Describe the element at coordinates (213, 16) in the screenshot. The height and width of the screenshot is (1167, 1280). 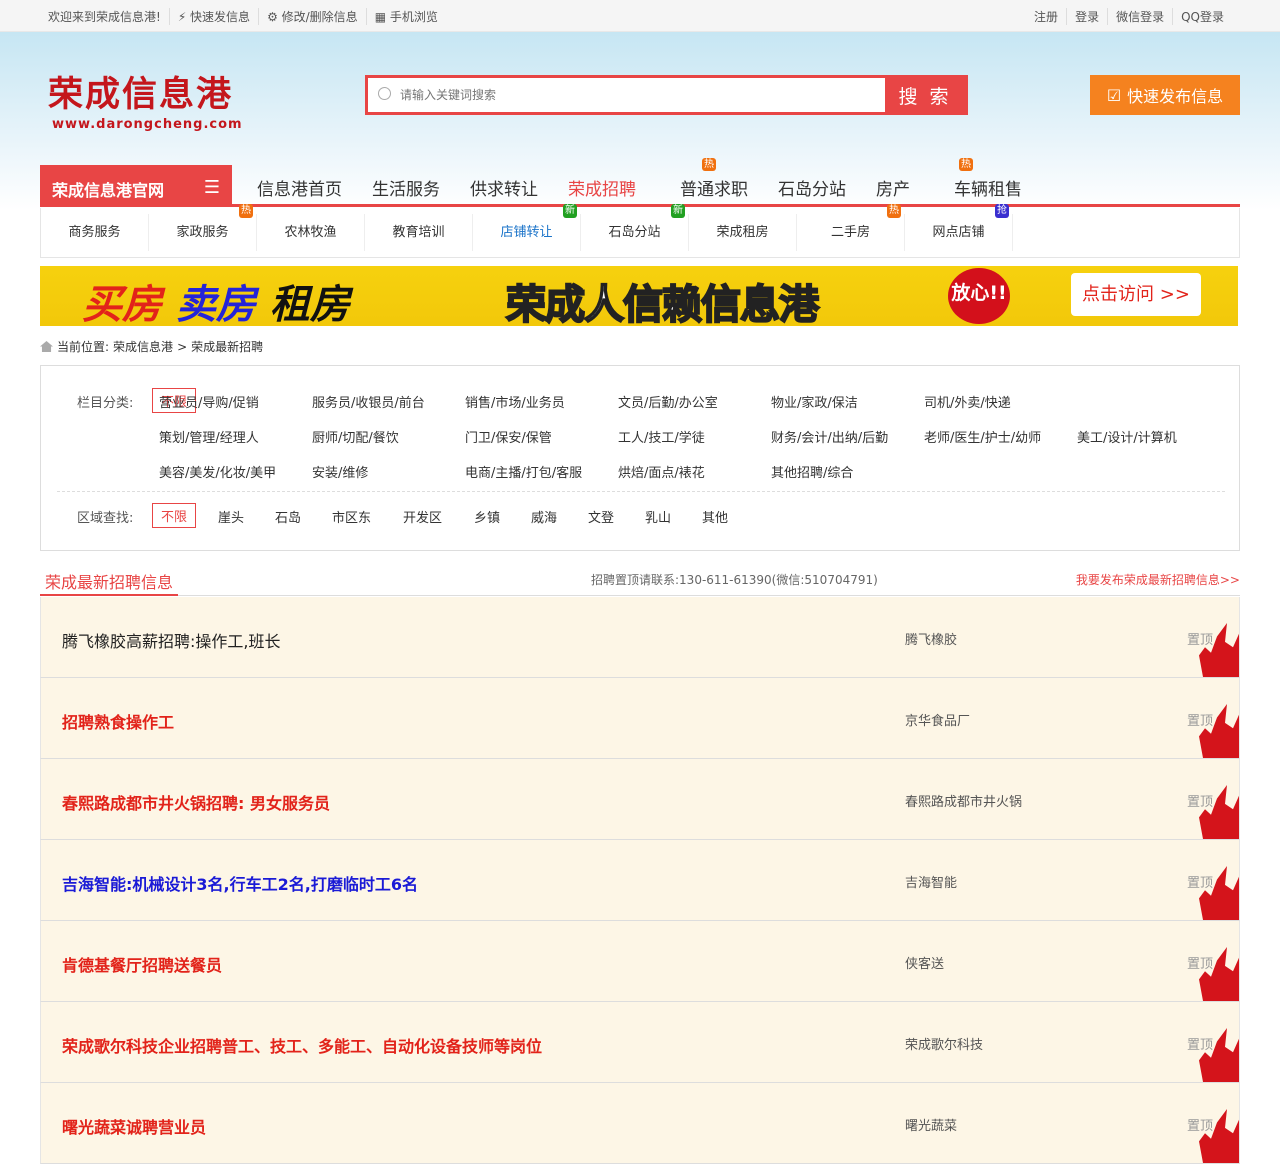
I see `quick-post-link: ⚡ 快速发信息` at that location.